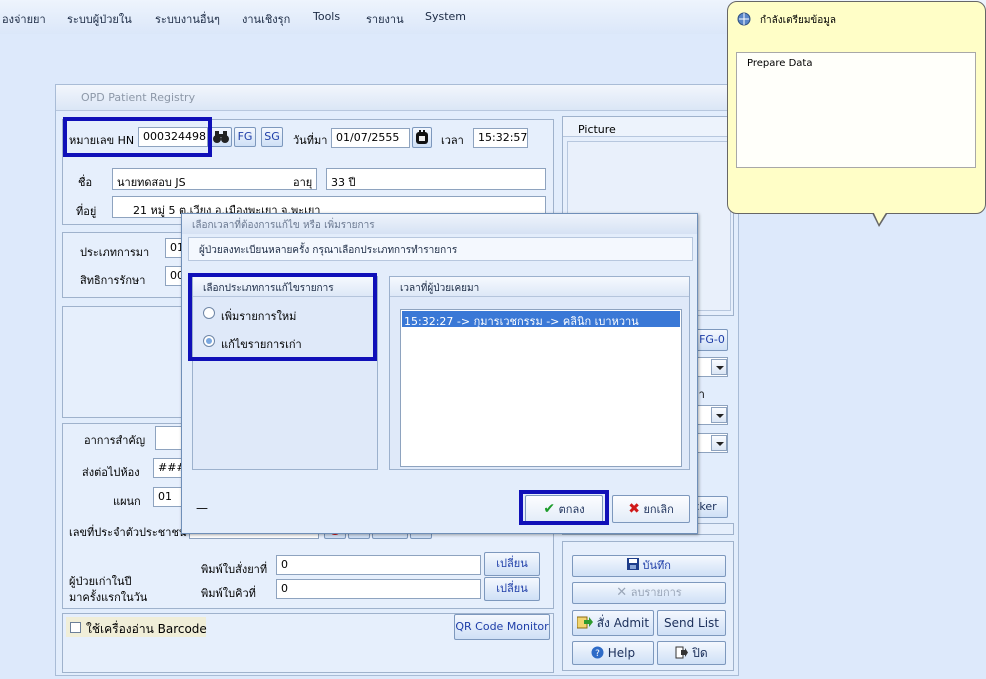  I want to click on exit-door-icon, so click(682, 652).